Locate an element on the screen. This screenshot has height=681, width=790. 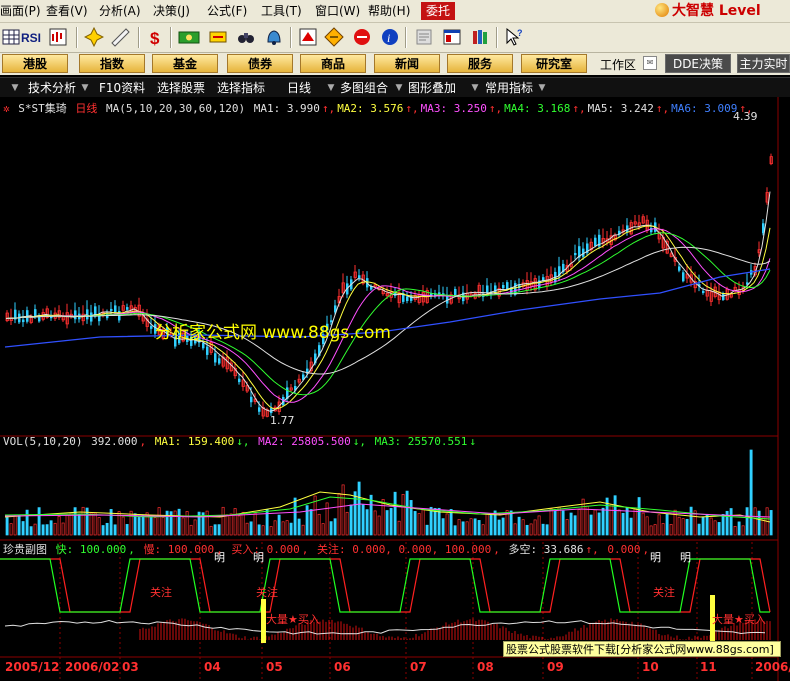
bell-icon is located at coordinates (274, 37).